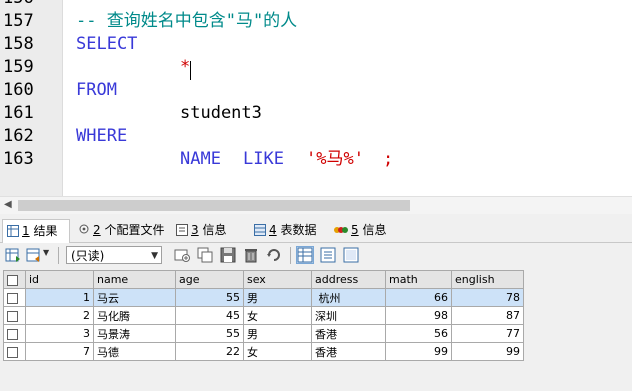  Describe the element at coordinates (487, 315) in the screenshot. I see `cell-english: 87` at that location.